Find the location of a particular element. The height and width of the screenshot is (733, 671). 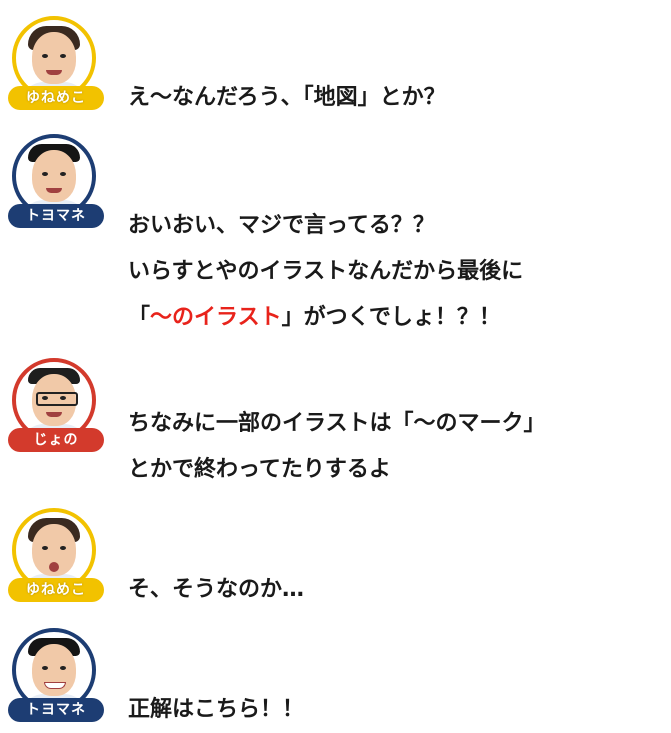

message-line: え～なんだろう、「地図」とか？ is located at coordinates (287, 97).